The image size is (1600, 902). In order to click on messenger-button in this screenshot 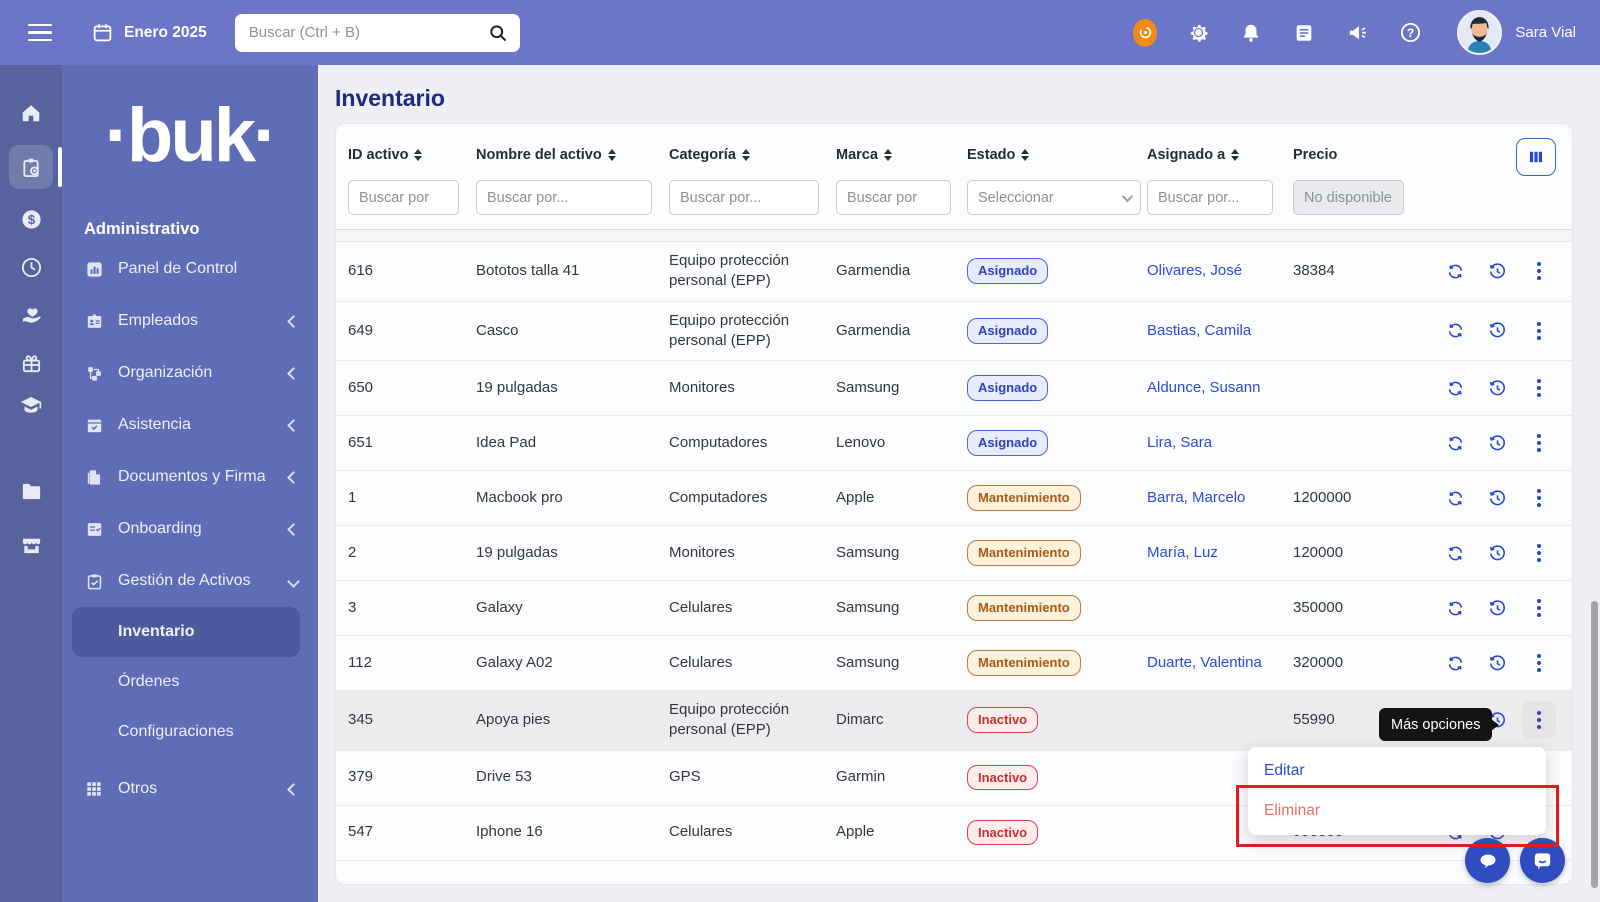, I will do `click(1542, 860)`.